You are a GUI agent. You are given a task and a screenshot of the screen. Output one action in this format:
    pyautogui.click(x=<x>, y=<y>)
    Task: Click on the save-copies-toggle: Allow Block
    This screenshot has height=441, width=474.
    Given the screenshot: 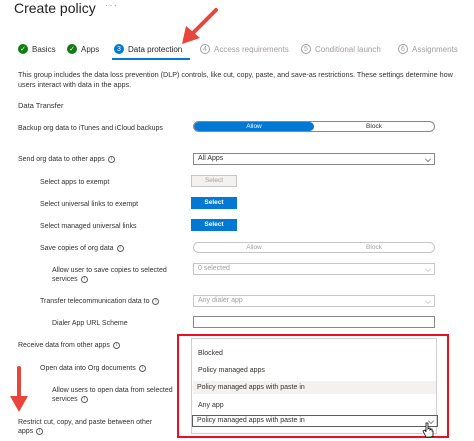 What is the action you would take?
    pyautogui.click(x=314, y=247)
    